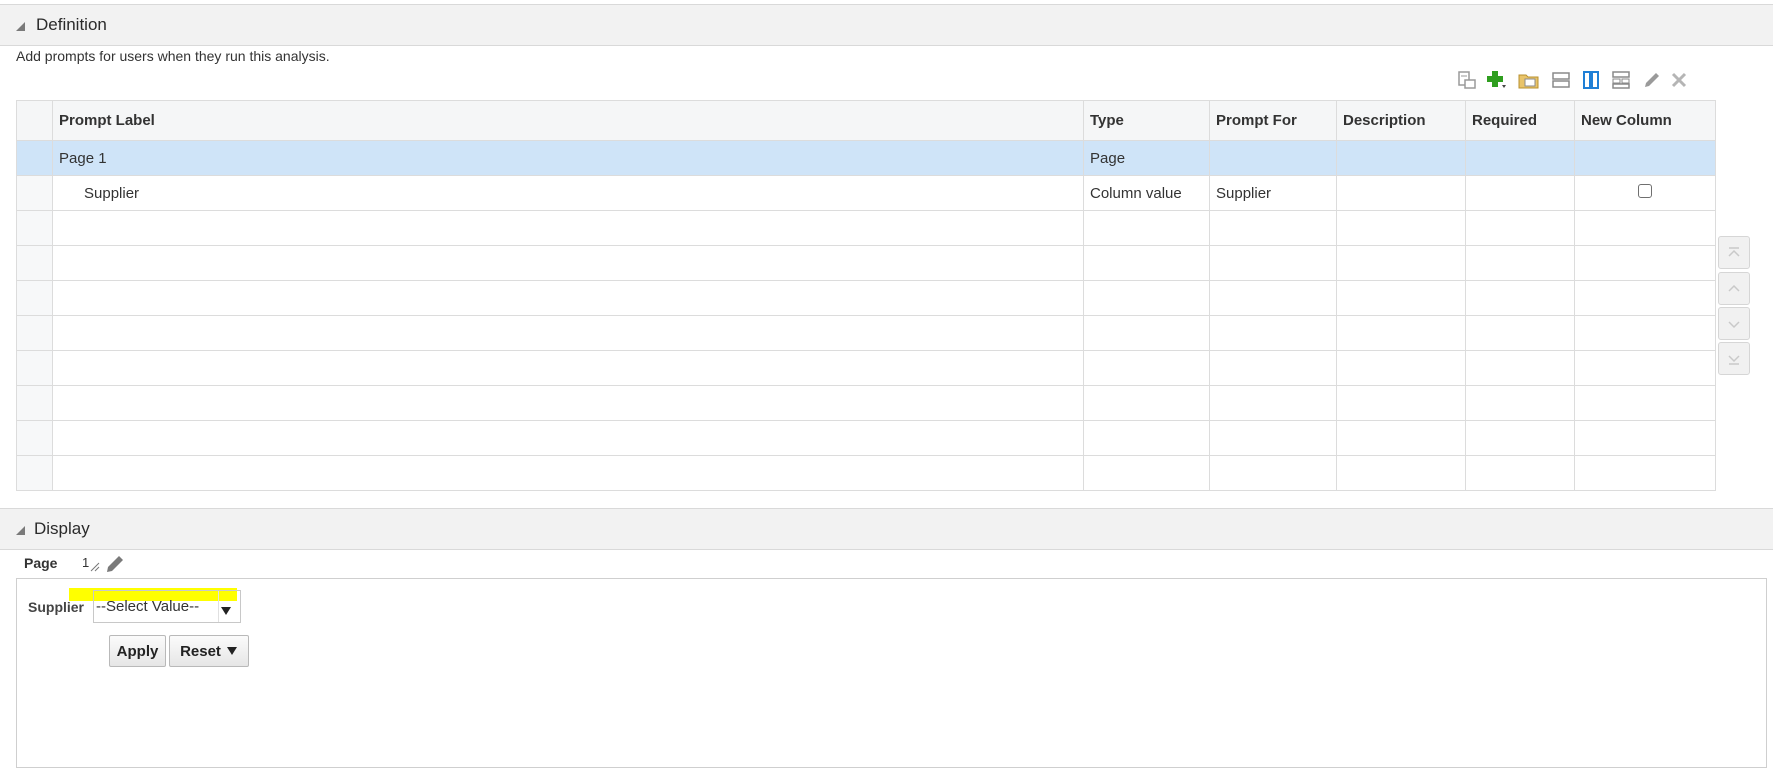 Image resolution: width=1773 pixels, height=768 pixels. I want to click on cell-prompt-for: Supplier, so click(1273, 193).